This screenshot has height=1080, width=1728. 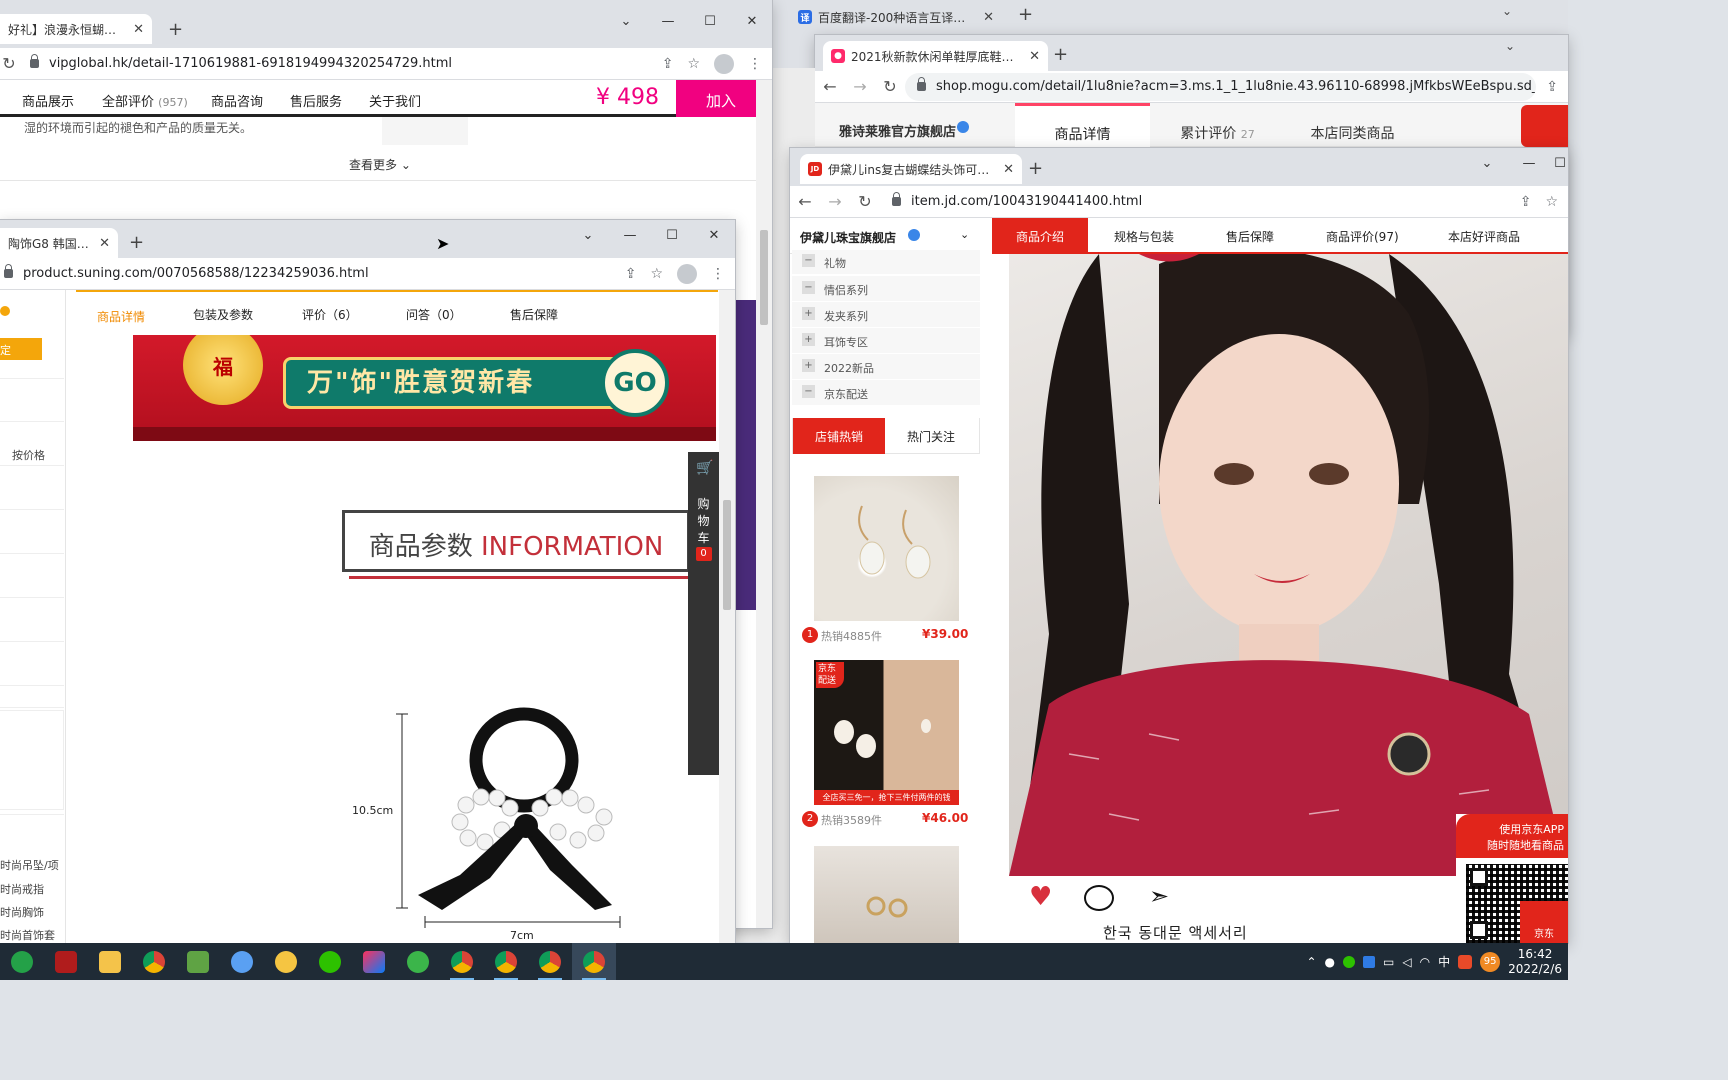 What do you see at coordinates (1352, 125) in the screenshot?
I see `tab-similar-products: 本店同类商品` at bounding box center [1352, 125].